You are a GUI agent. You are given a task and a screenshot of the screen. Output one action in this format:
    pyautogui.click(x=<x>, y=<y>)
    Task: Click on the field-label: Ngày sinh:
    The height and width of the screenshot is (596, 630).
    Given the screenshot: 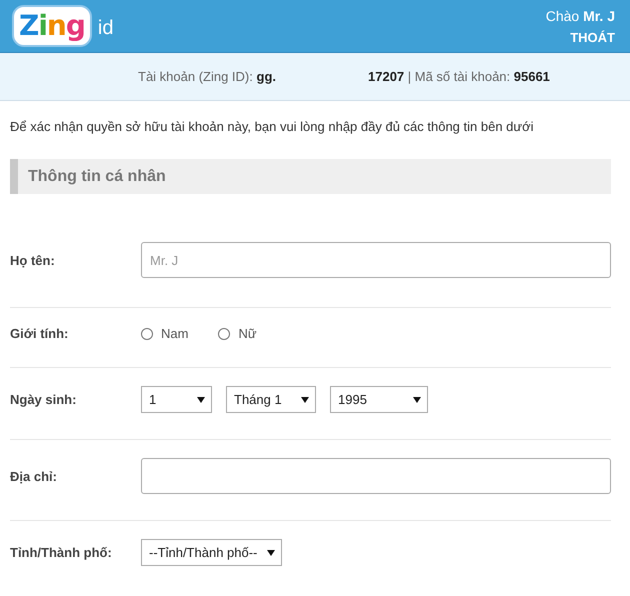 What is the action you would take?
    pyautogui.click(x=44, y=399)
    